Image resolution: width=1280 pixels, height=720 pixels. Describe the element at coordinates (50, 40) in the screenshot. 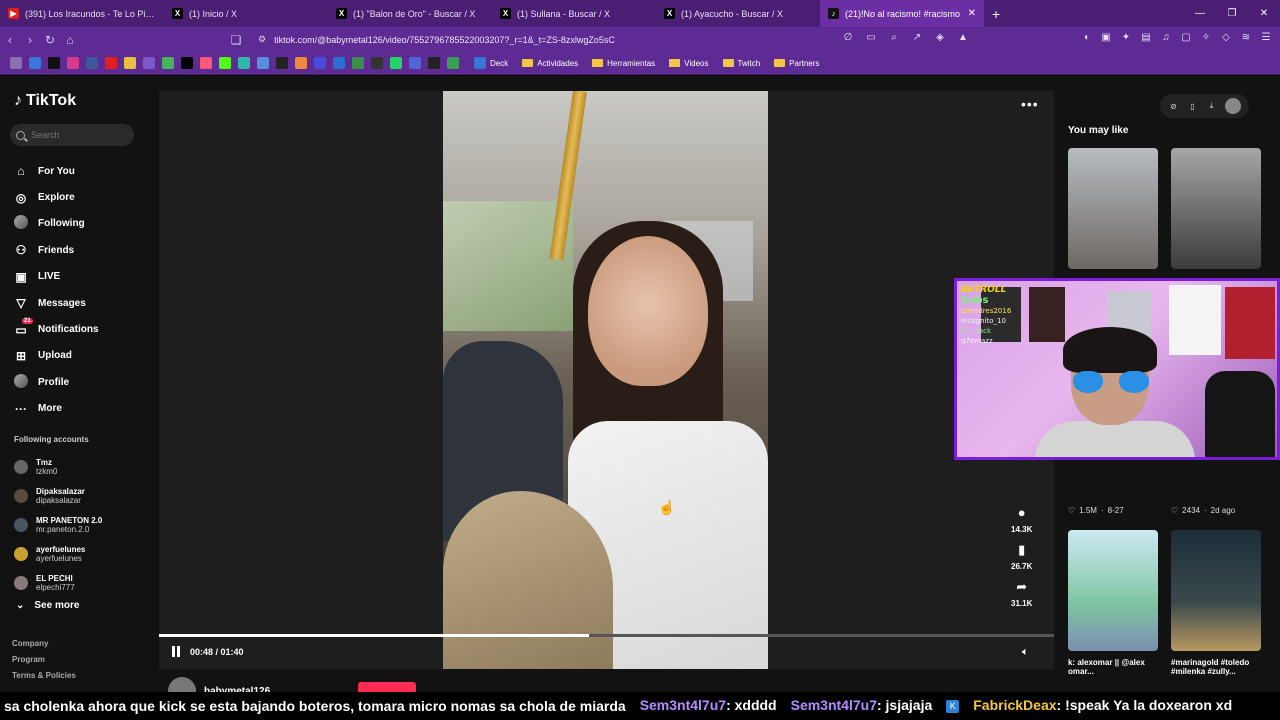

I see `reload-icon: ↻` at that location.